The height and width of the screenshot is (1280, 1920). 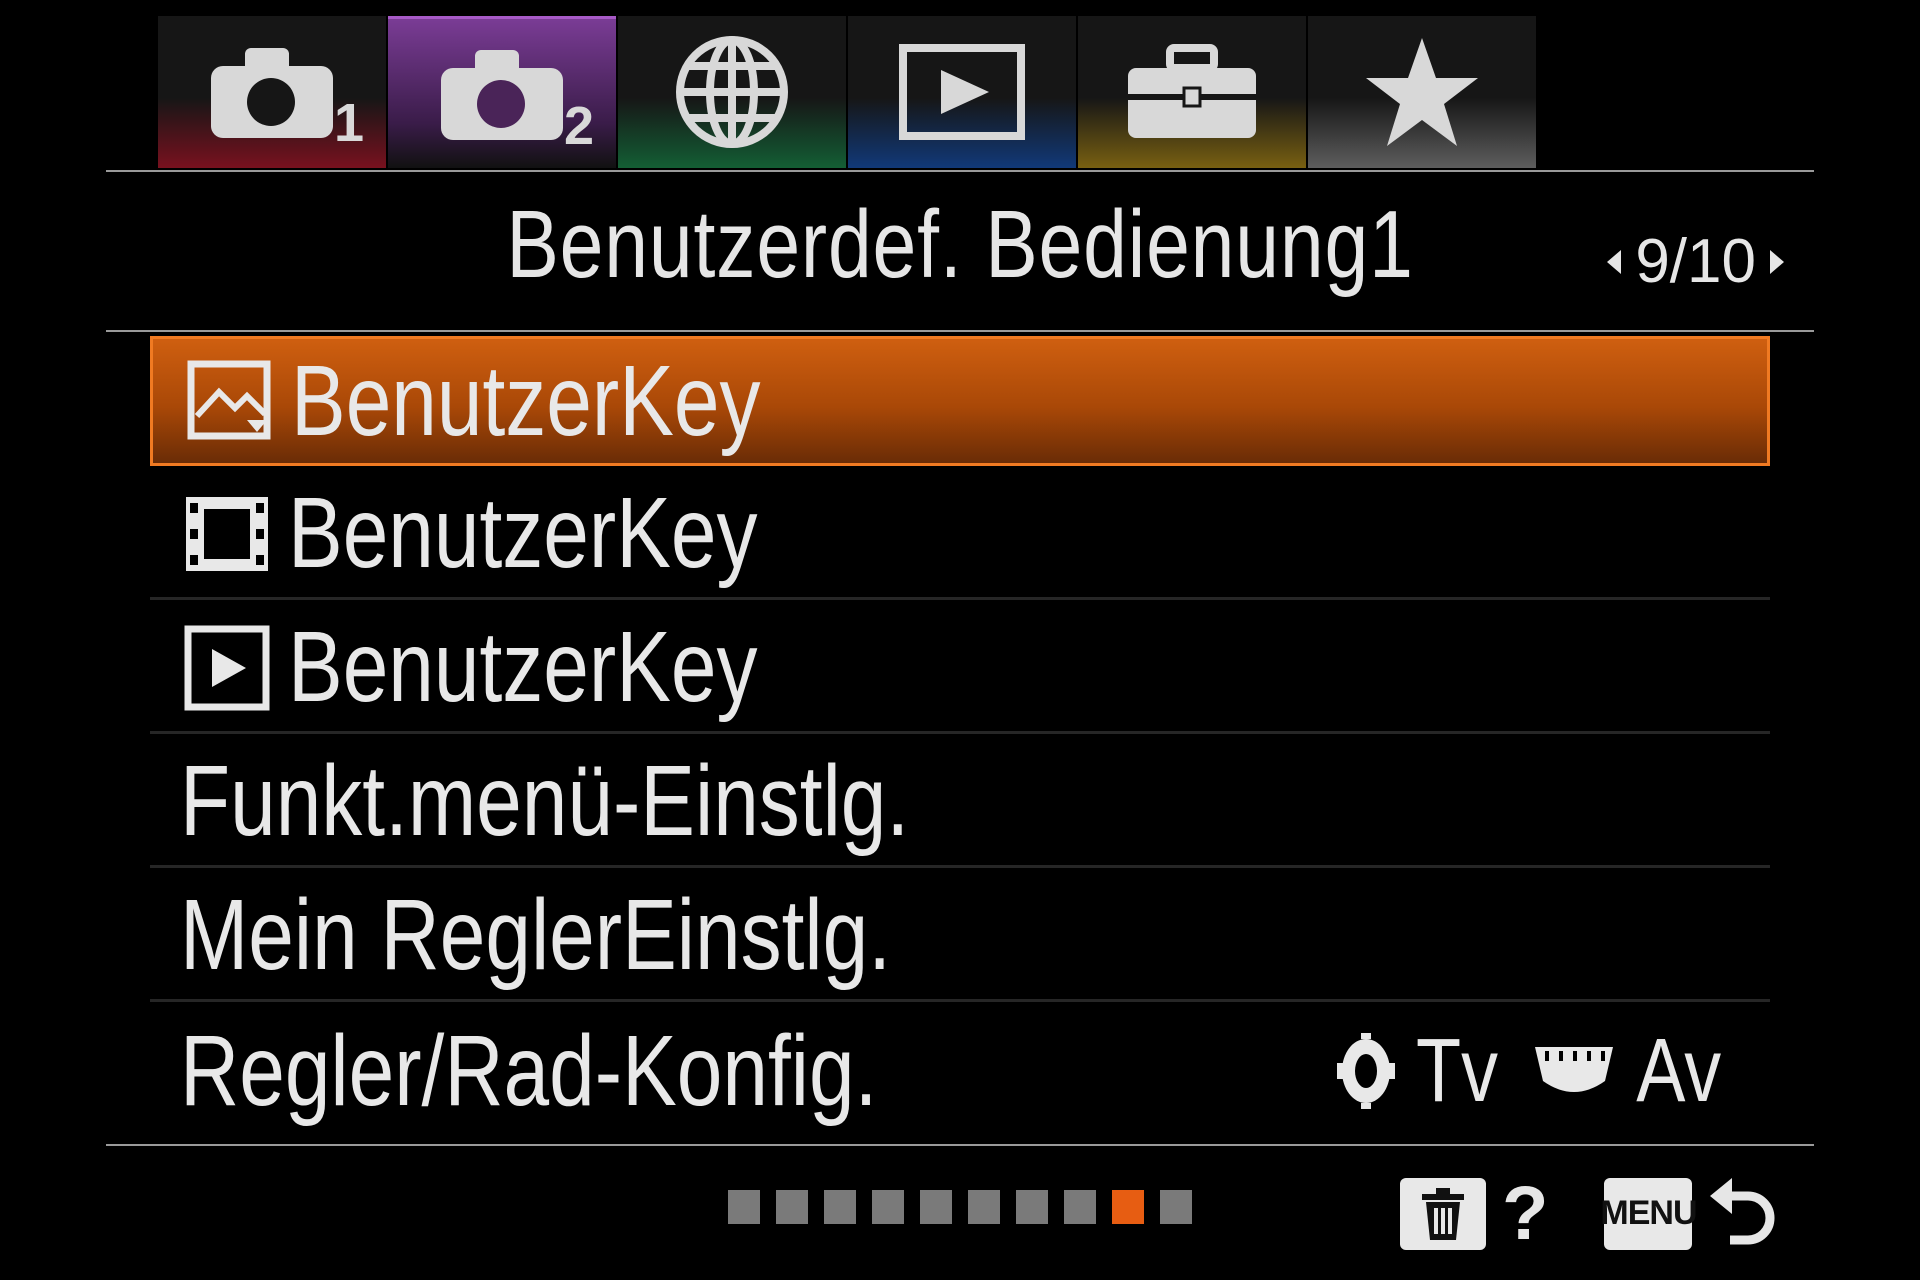 I want to click on tab-number: 1, so click(x=349, y=123).